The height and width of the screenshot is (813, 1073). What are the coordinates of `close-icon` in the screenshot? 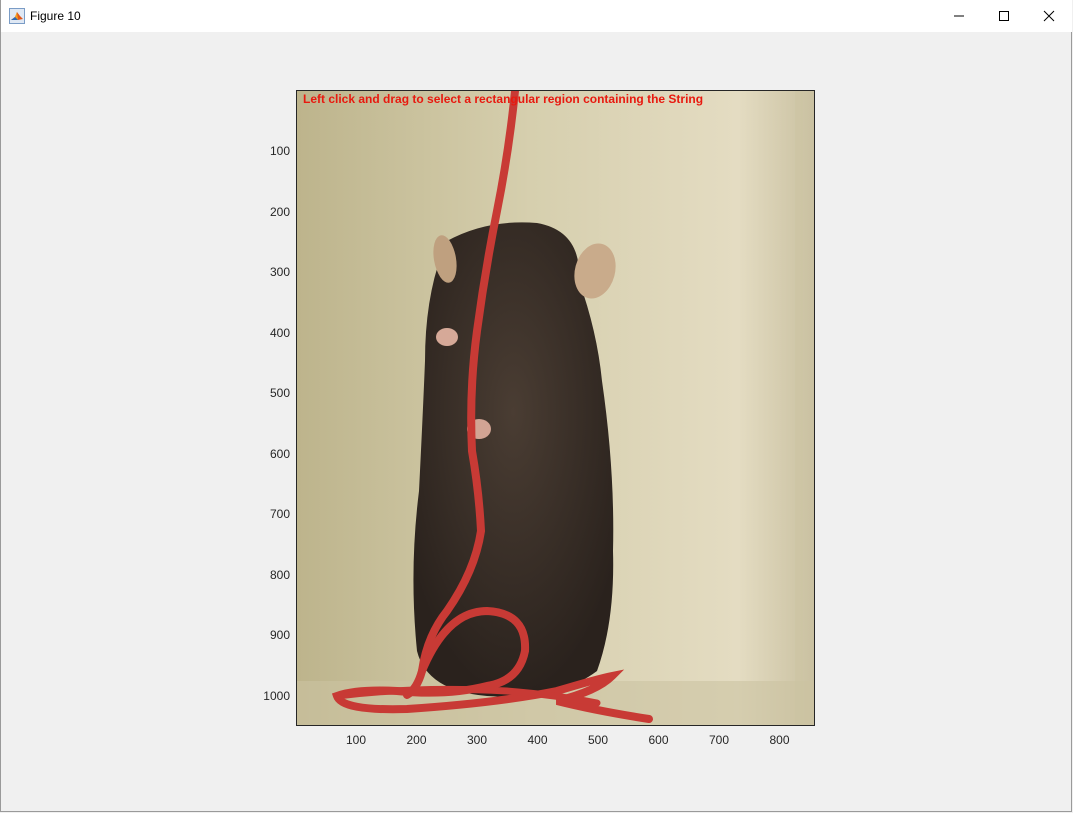 It's located at (1049, 16).